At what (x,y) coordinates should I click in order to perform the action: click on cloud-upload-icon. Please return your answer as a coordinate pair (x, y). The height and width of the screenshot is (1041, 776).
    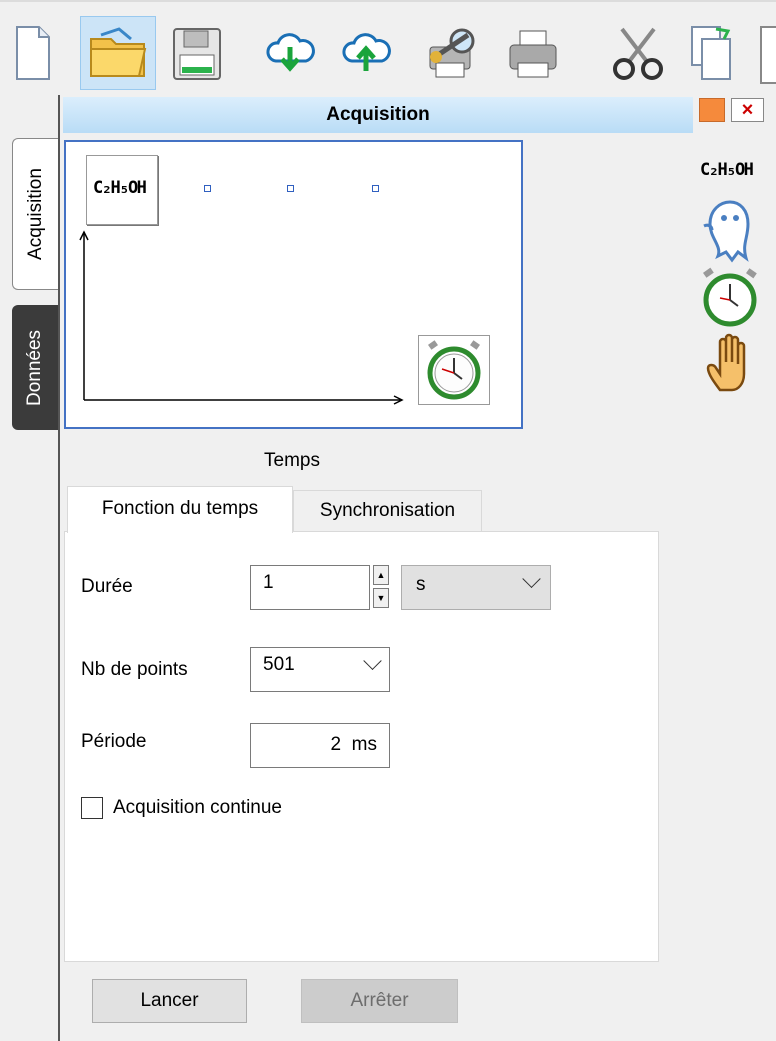
    Looking at the image, I should click on (366, 53).